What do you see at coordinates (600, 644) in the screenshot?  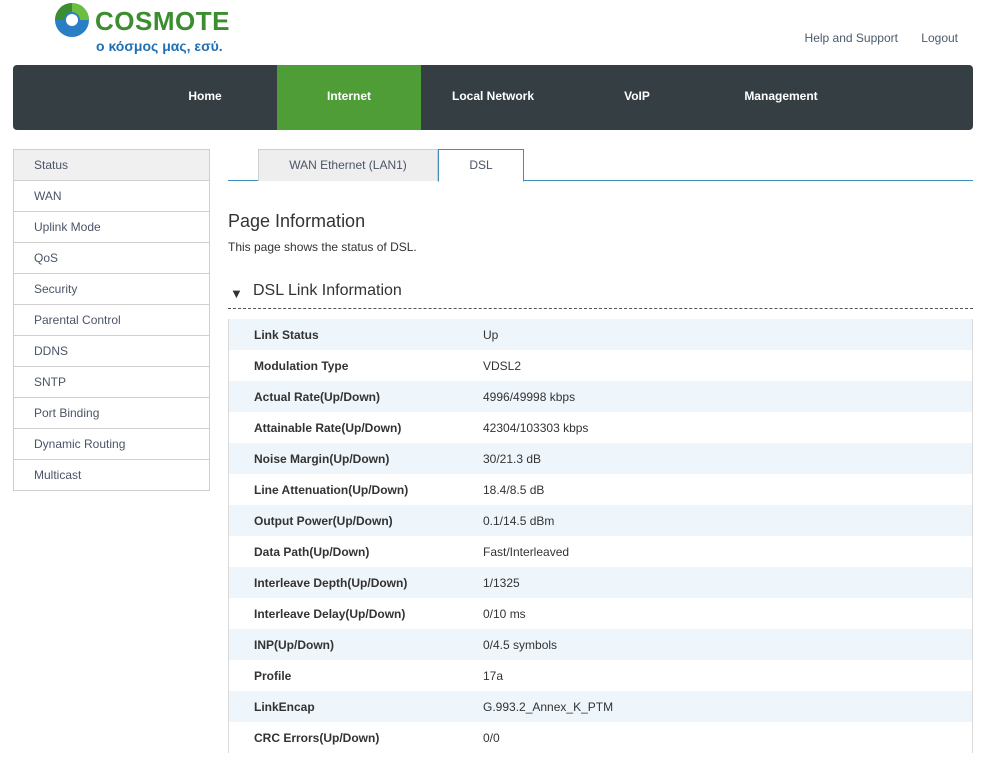 I see `table-row: INP(Up/Down) 0/4.5 symbols` at bounding box center [600, 644].